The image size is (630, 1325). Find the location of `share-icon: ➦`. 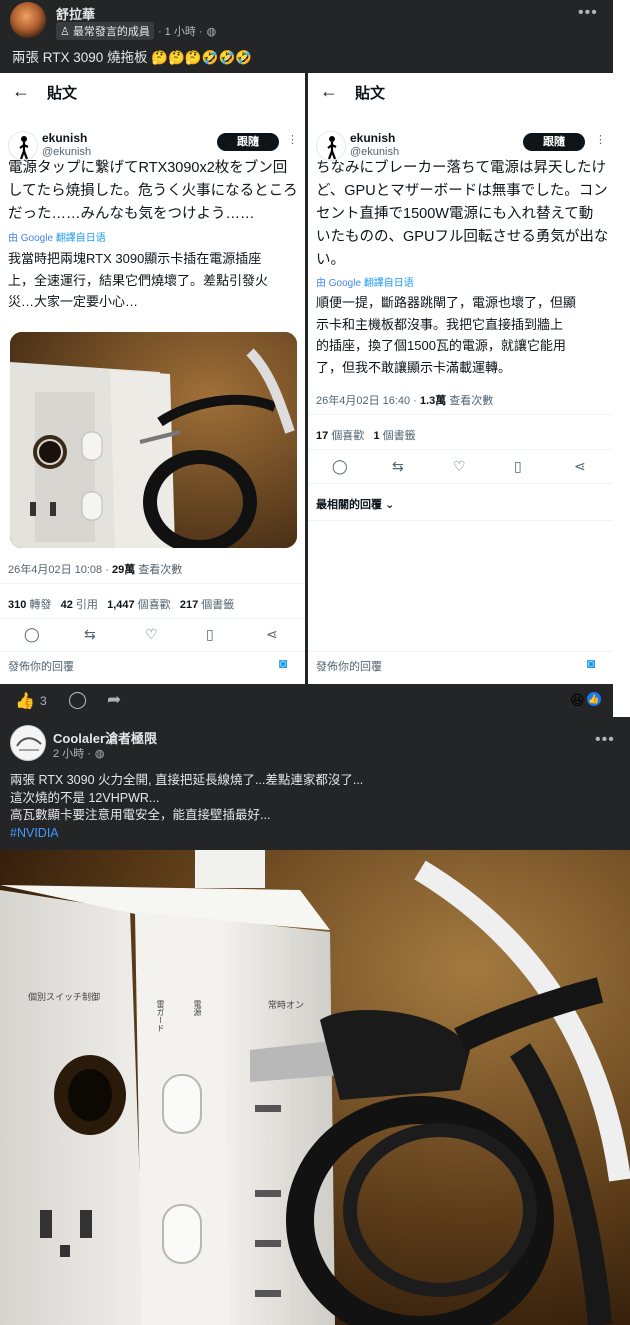

share-icon: ➦ is located at coordinates (114, 700).